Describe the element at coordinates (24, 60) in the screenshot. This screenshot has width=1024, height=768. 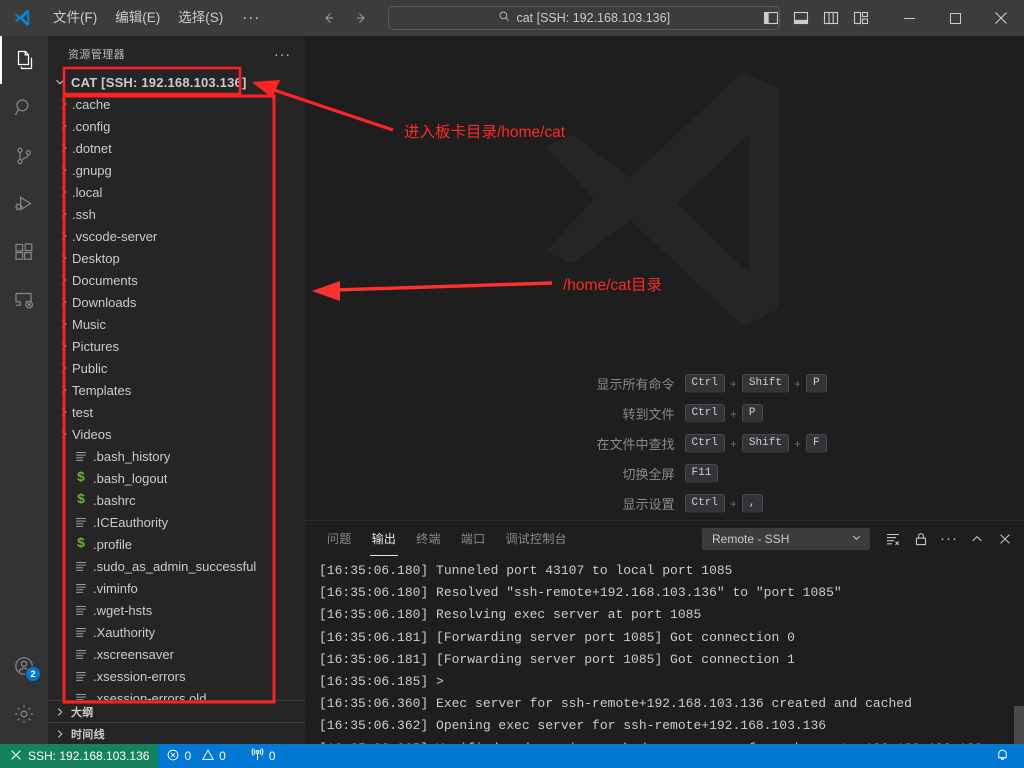
I see `sidebar-item-explorer` at that location.